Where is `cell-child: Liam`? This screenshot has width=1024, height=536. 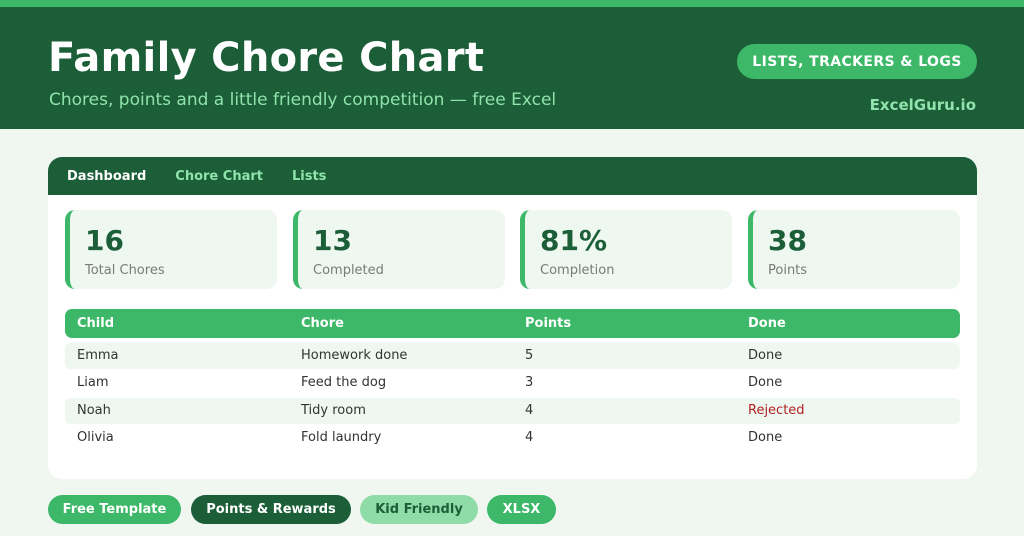 cell-child: Liam is located at coordinates (93, 382).